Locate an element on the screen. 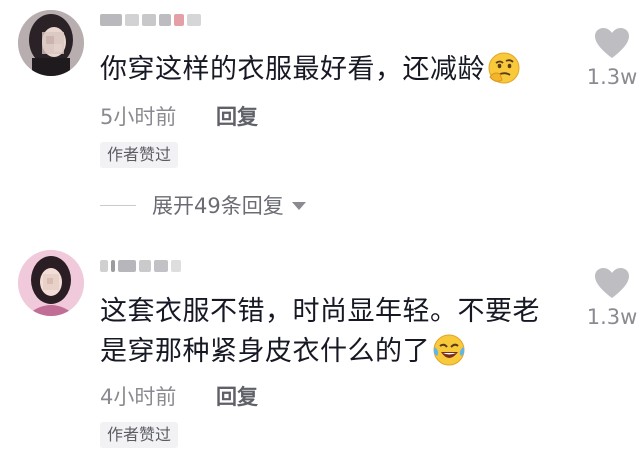  comment-text: 这套衣服不错，时尚显年轻。不要老是穿那种紧身皮衣什么的了 is located at coordinates (325, 332).